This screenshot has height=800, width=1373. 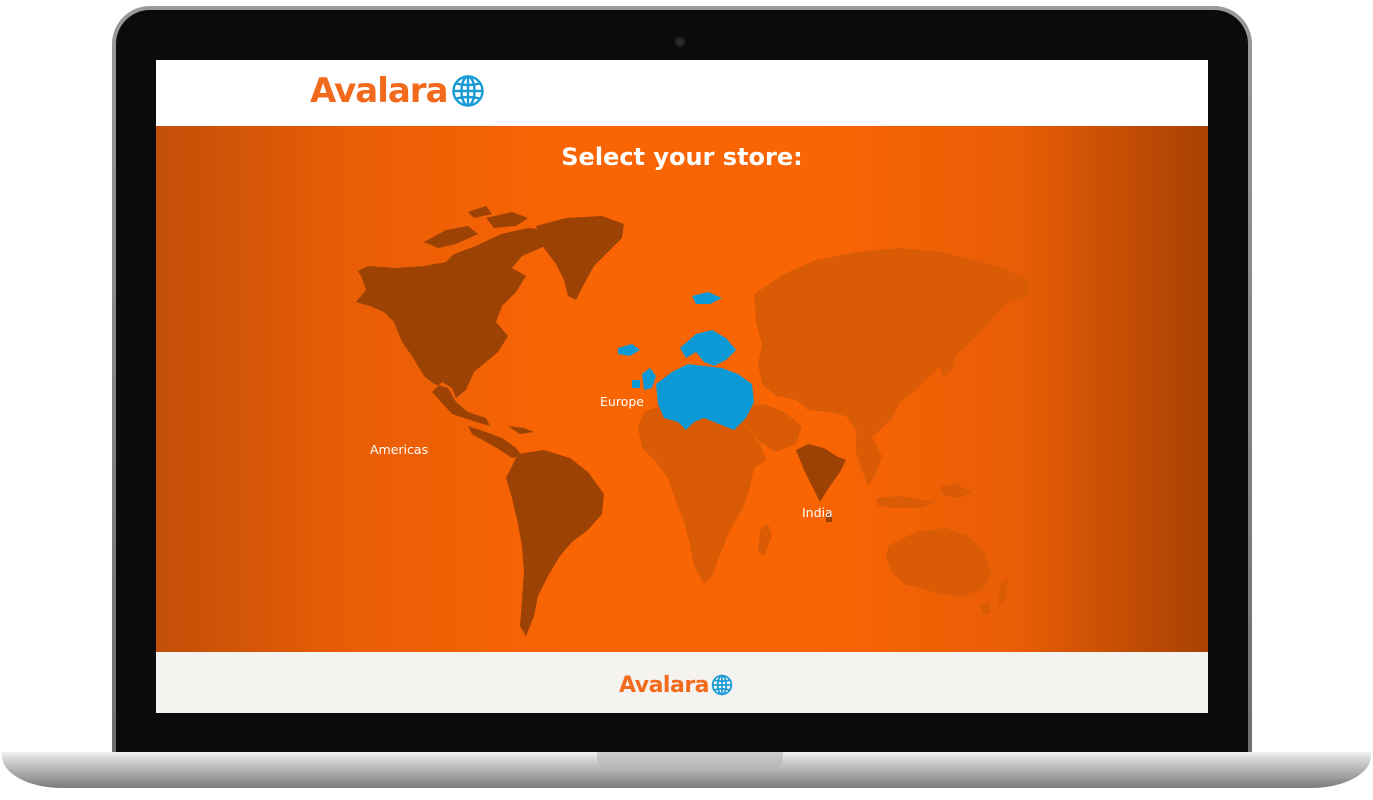 What do you see at coordinates (682, 93) in the screenshot?
I see `site-header: Avalara` at bounding box center [682, 93].